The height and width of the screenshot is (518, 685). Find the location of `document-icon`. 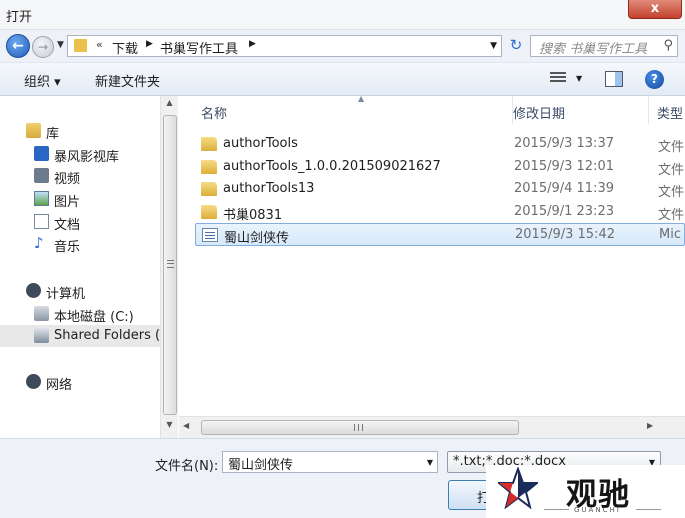

document-icon is located at coordinates (41, 221).